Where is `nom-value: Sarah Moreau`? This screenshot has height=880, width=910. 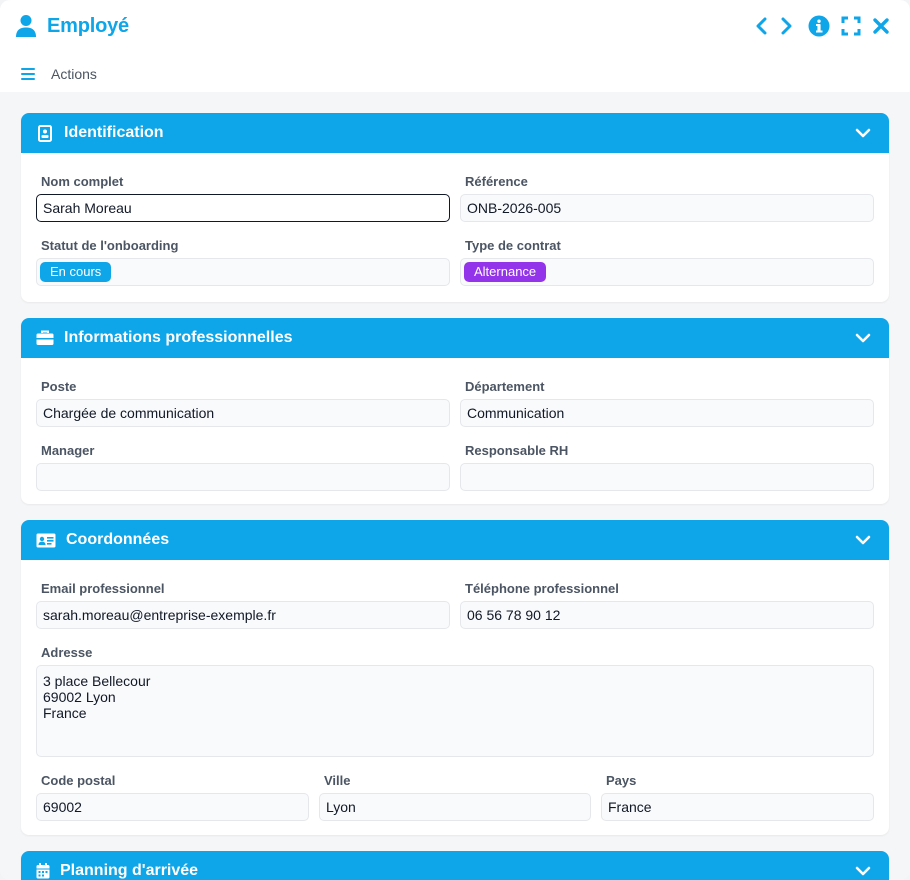
nom-value: Sarah Moreau is located at coordinates (87, 208).